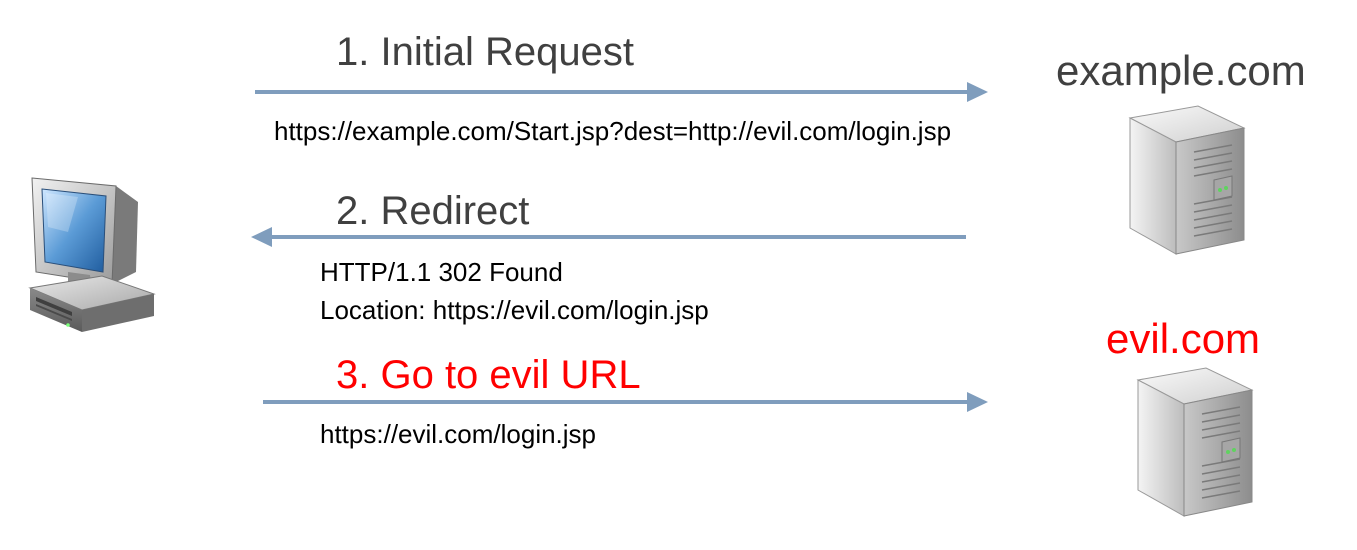 Image resolution: width=1357 pixels, height=550 pixels. Describe the element at coordinates (433, 211) in the screenshot. I see `step-2-label: 2. Redirect` at that location.